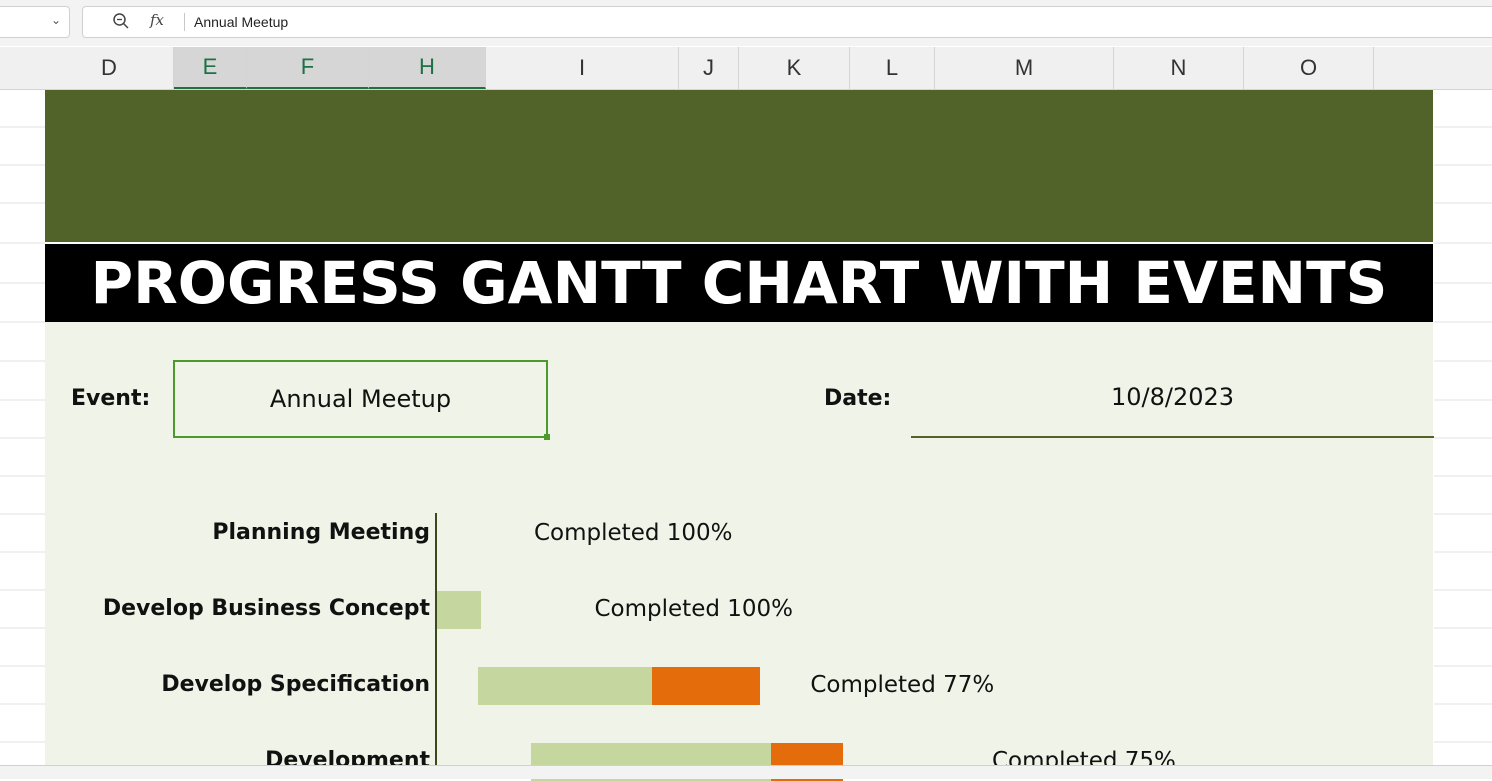  What do you see at coordinates (1172, 397) in the screenshot?
I see `date-value: 10/8/2023` at bounding box center [1172, 397].